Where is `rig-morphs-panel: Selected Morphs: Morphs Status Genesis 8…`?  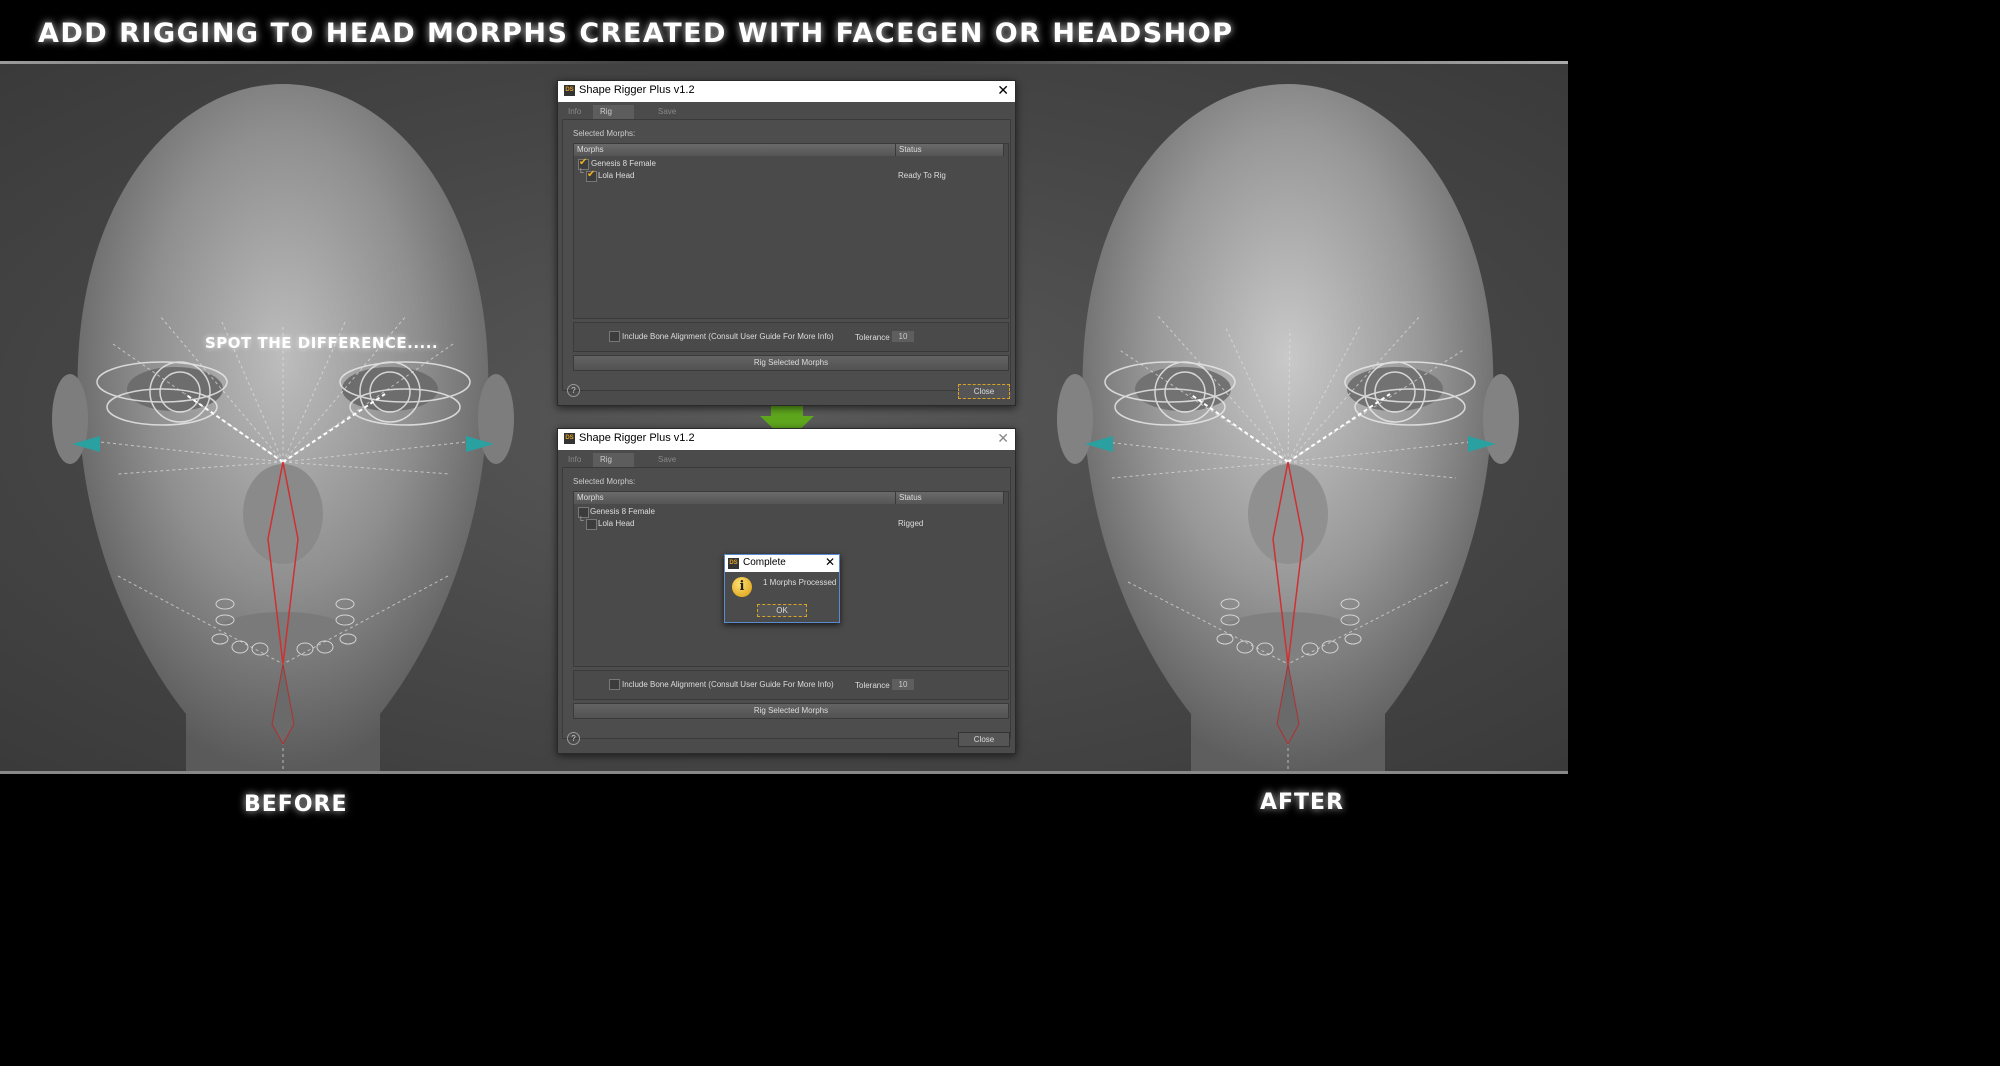
rig-morphs-panel: Selected Morphs: Morphs Status Genesis 8… is located at coordinates (786, 255).